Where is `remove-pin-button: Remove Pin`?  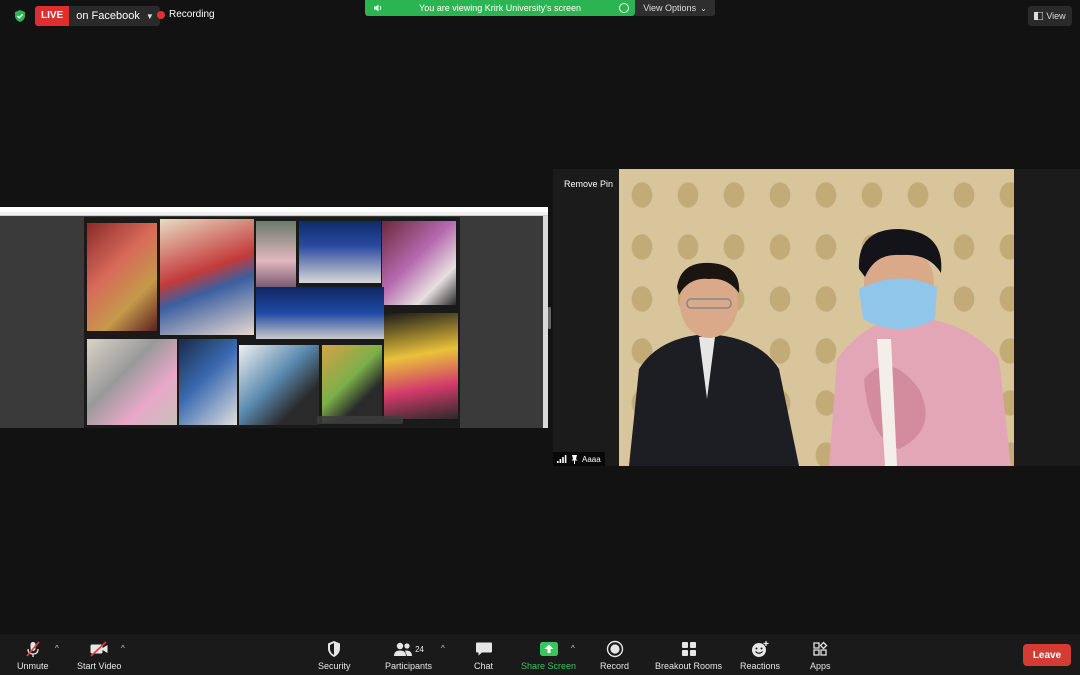 remove-pin-button: Remove Pin is located at coordinates (588, 184).